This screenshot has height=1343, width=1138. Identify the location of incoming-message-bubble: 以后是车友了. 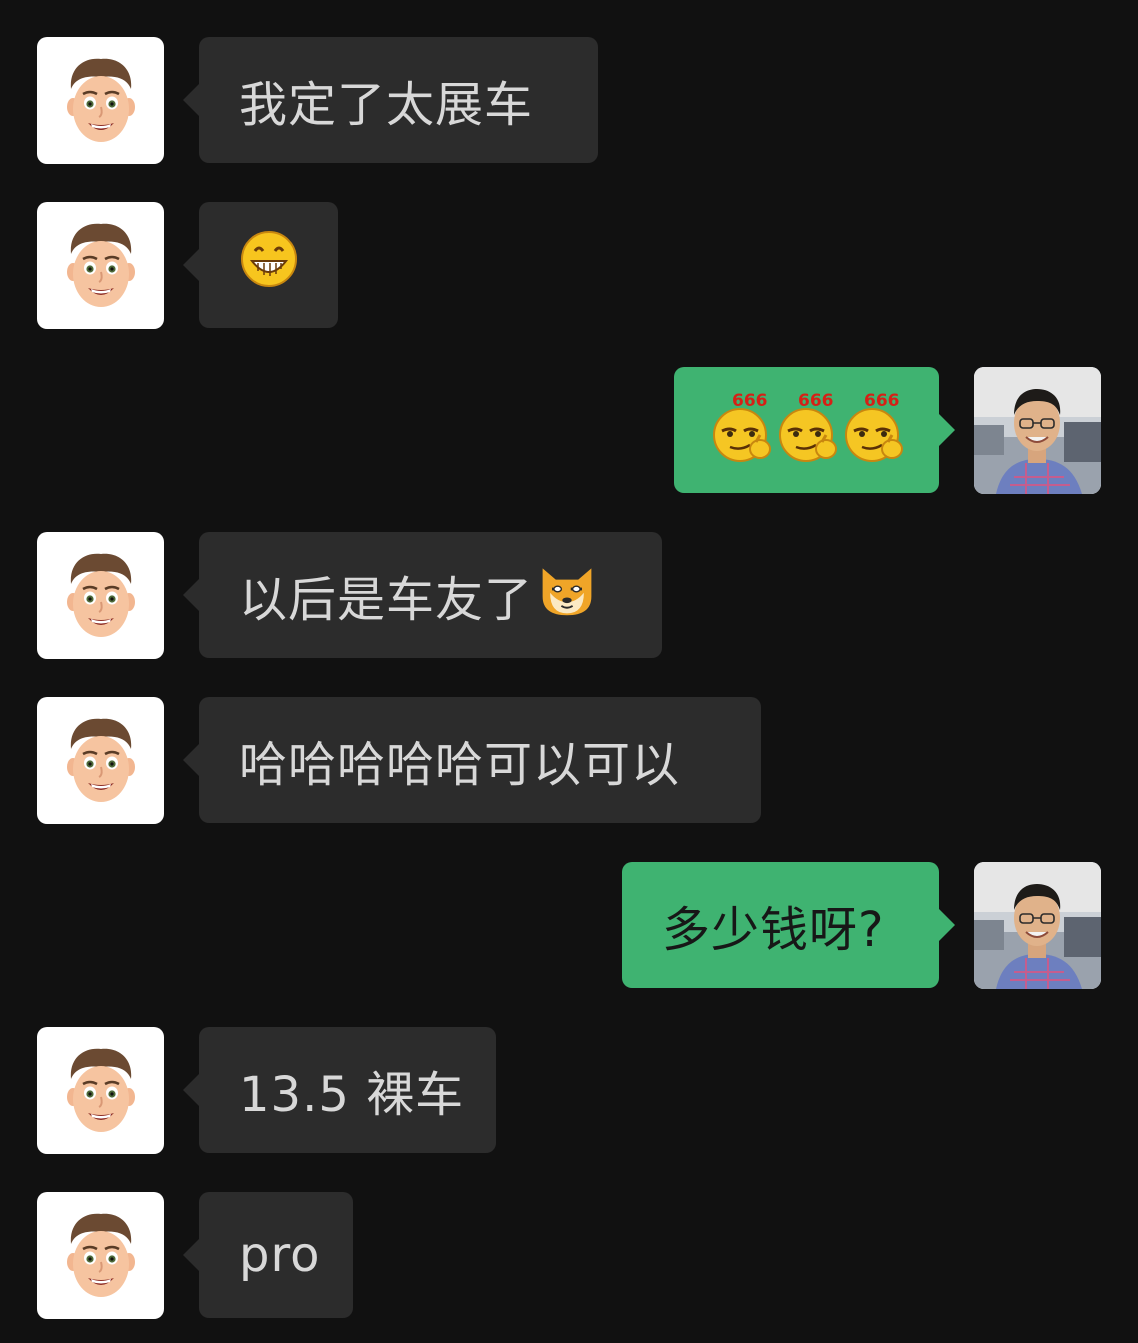
(422, 595).